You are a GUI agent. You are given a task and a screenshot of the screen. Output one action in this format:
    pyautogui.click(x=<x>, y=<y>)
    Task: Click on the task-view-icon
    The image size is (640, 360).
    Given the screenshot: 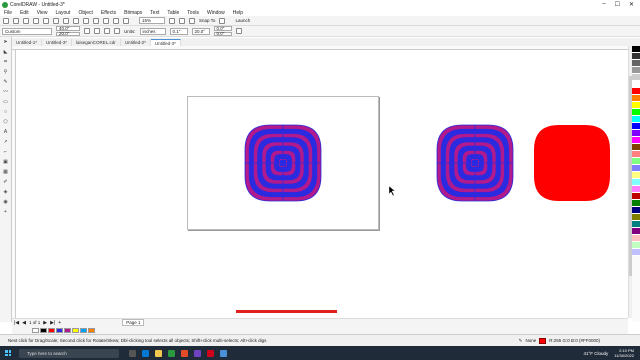 What is the action you would take?
    pyautogui.click(x=132, y=353)
    